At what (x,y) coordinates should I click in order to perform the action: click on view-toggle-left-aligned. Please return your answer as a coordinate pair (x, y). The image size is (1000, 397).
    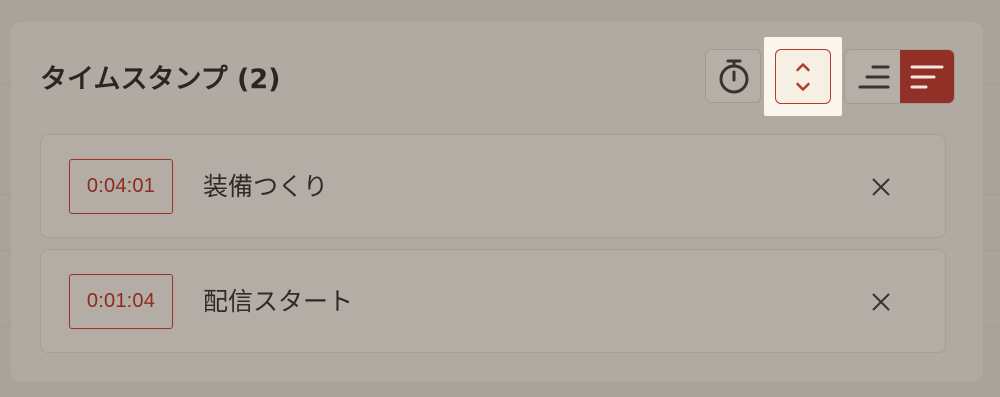
    Looking at the image, I should click on (927, 76).